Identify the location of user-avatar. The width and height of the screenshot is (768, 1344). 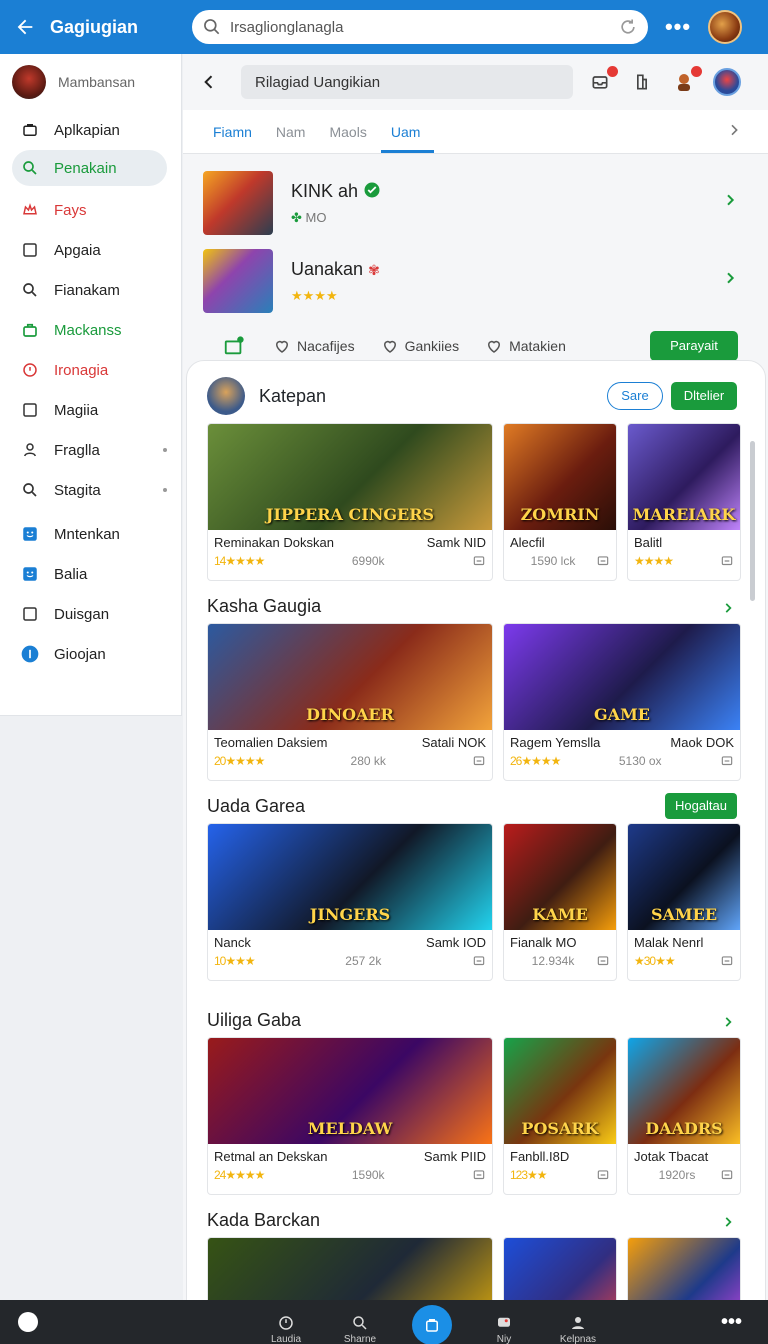
(725, 27).